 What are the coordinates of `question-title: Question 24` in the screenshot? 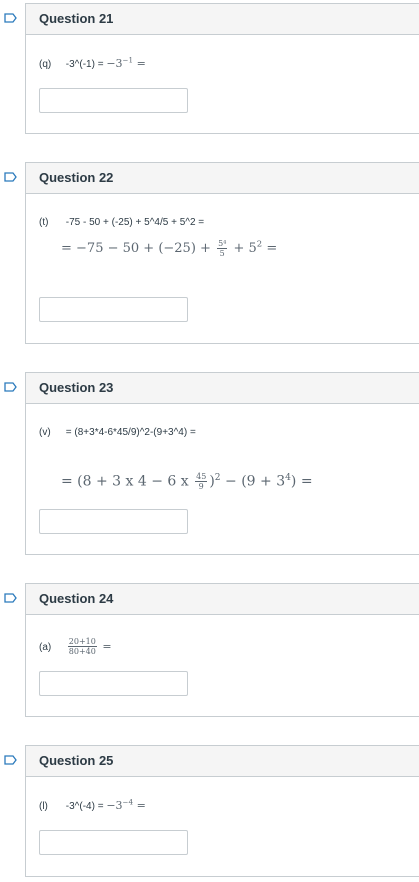 It's located at (222, 599).